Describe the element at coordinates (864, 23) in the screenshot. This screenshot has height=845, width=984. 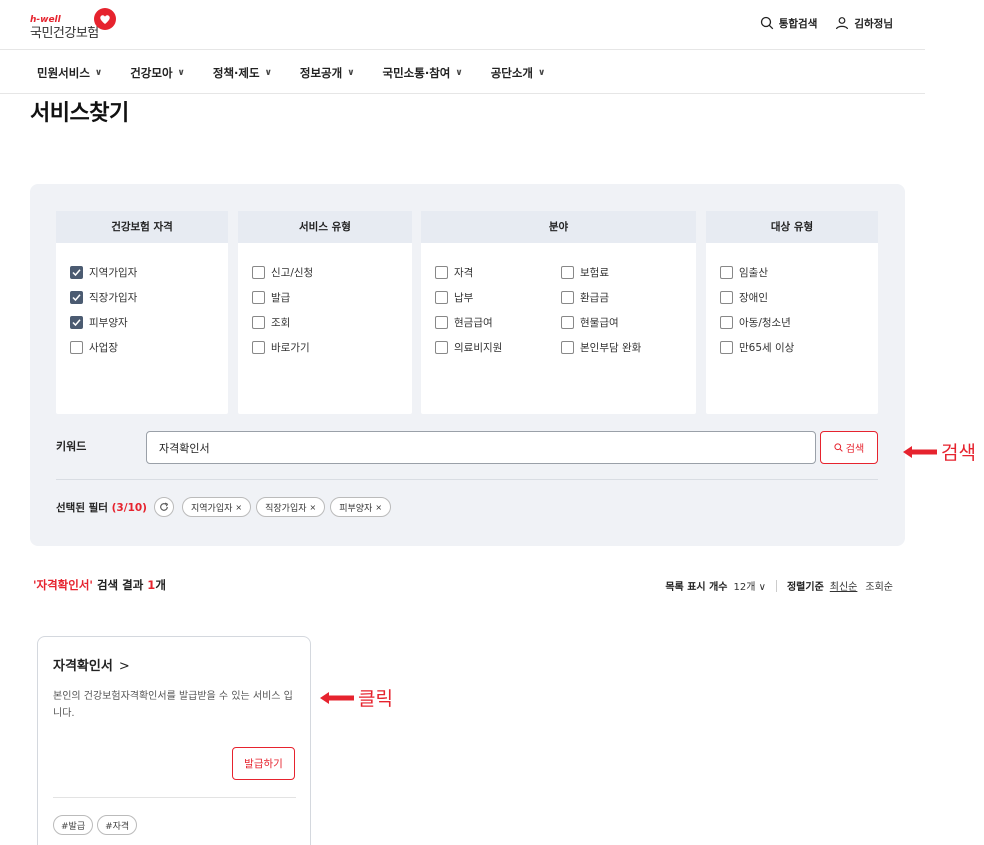
I see `user-menu-link: 김하정님` at that location.